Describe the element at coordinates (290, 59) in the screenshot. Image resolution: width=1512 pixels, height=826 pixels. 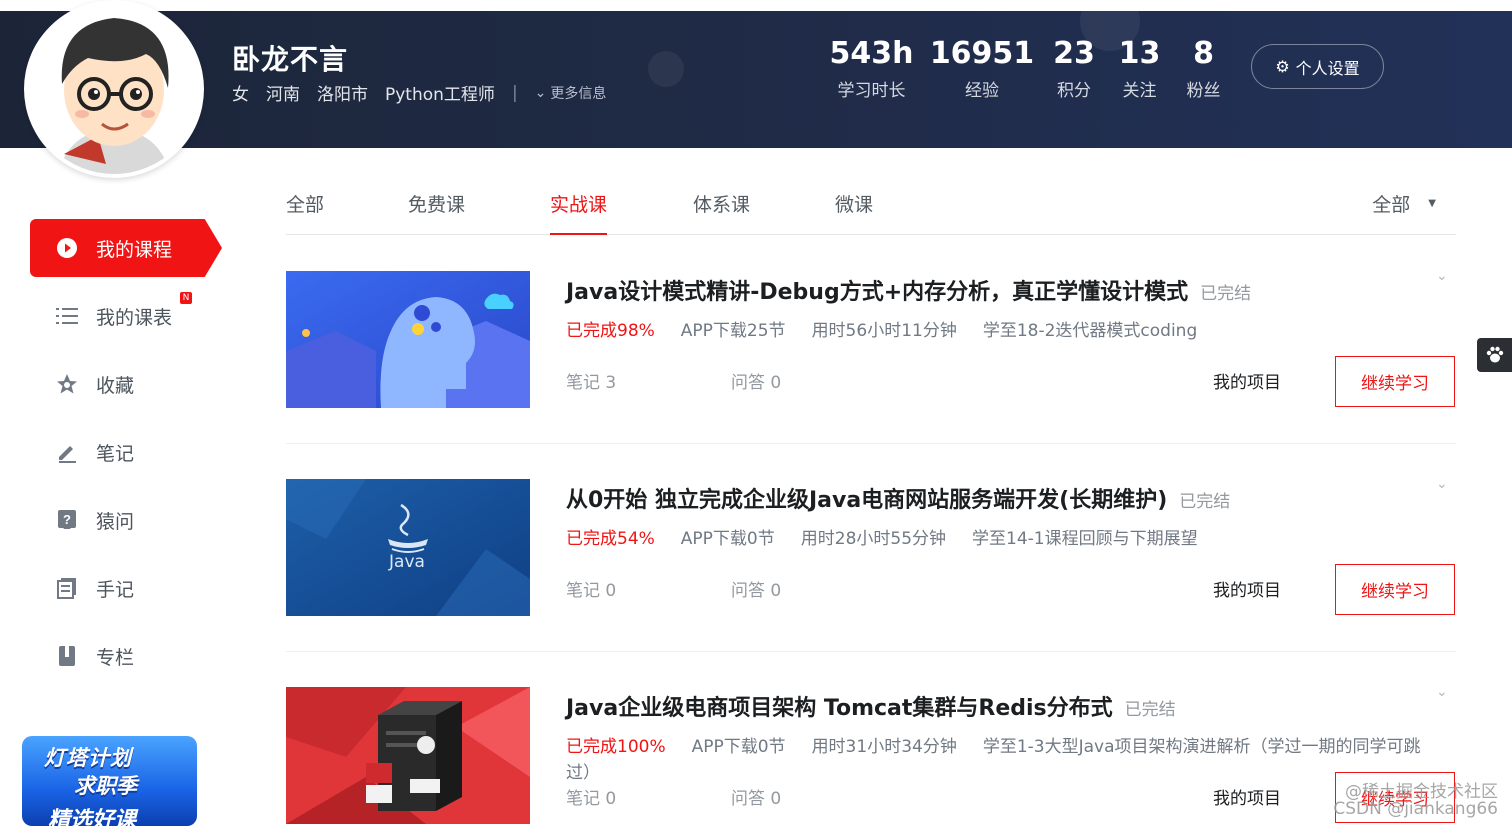
I see `user-name: 卧龙不言` at that location.